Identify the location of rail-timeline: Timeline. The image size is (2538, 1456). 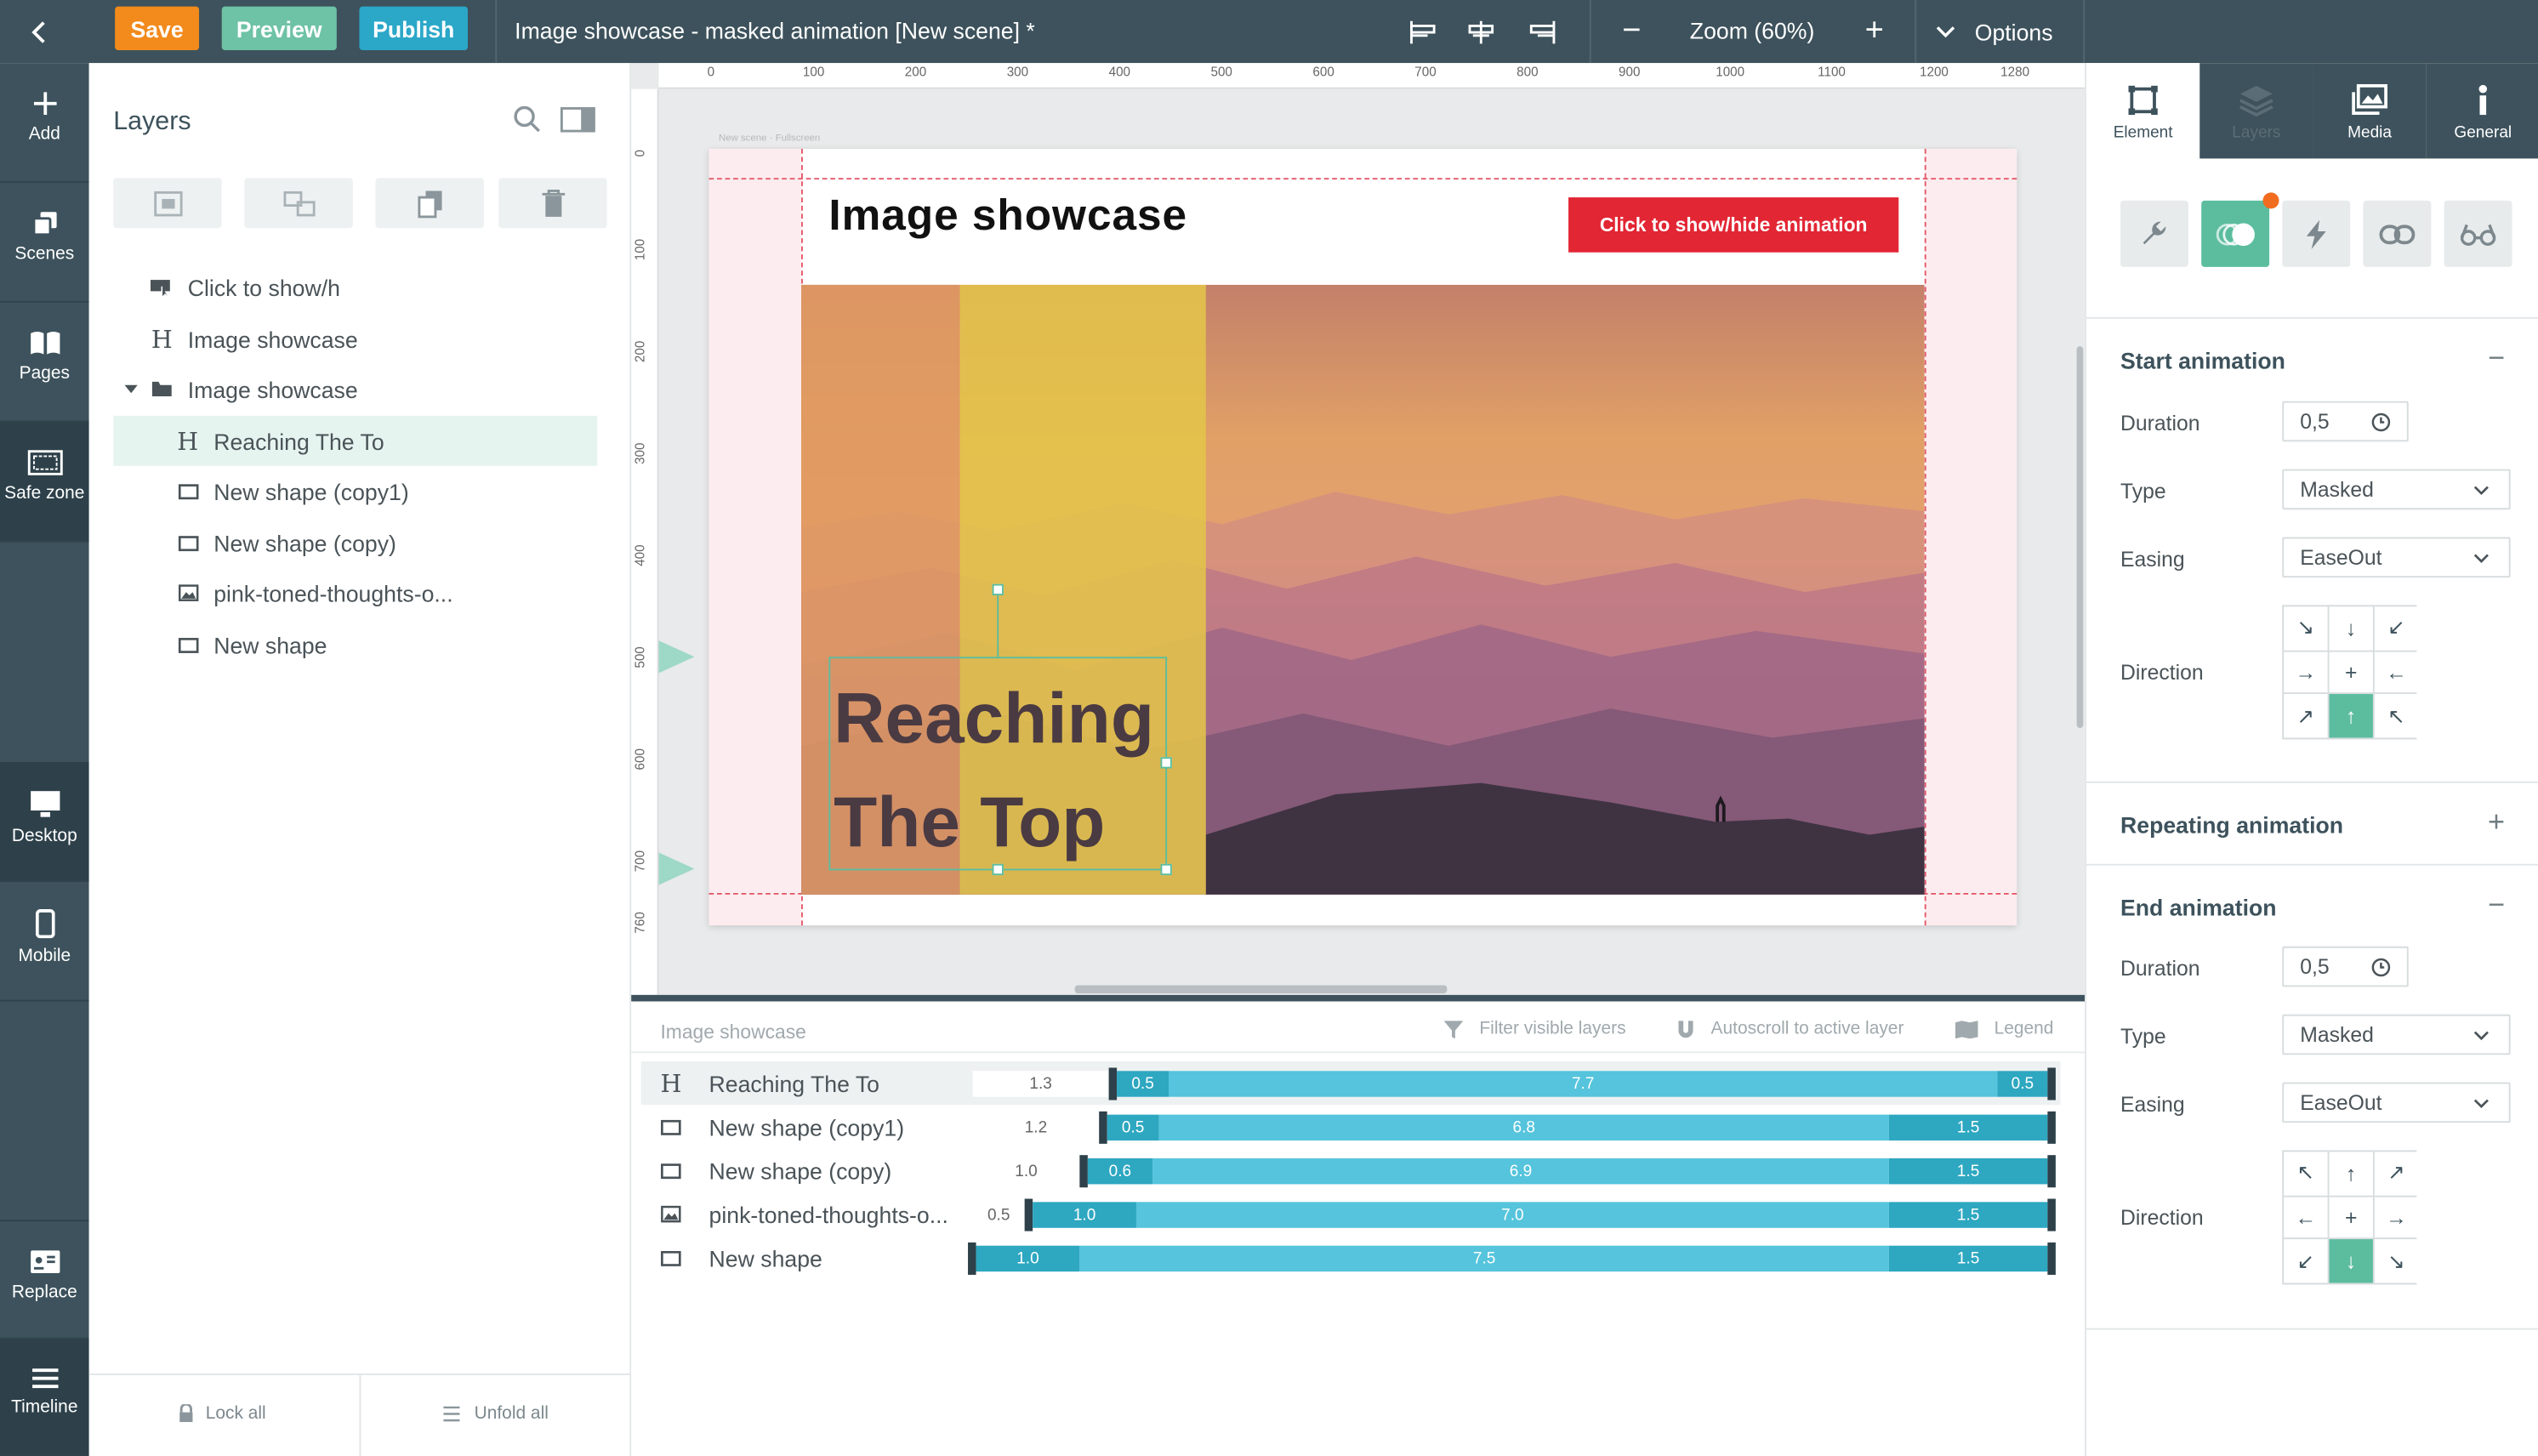
(44, 1397).